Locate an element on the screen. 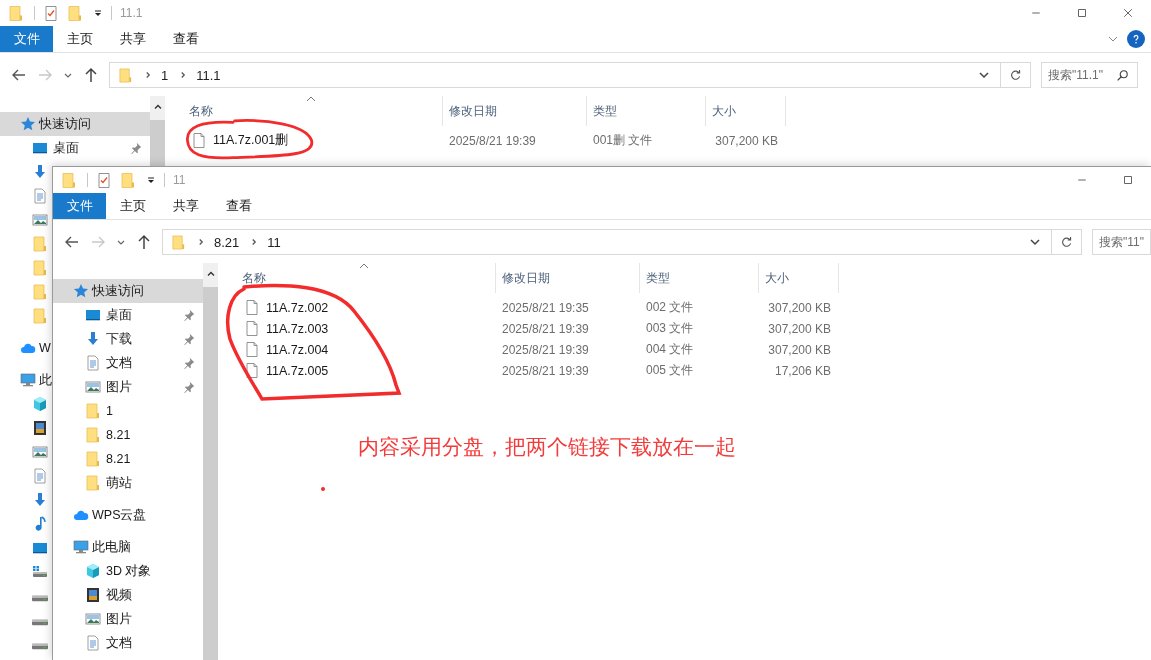 This screenshot has height=660, width=1151. address-bar: 8.21 11 is located at coordinates (622, 242).